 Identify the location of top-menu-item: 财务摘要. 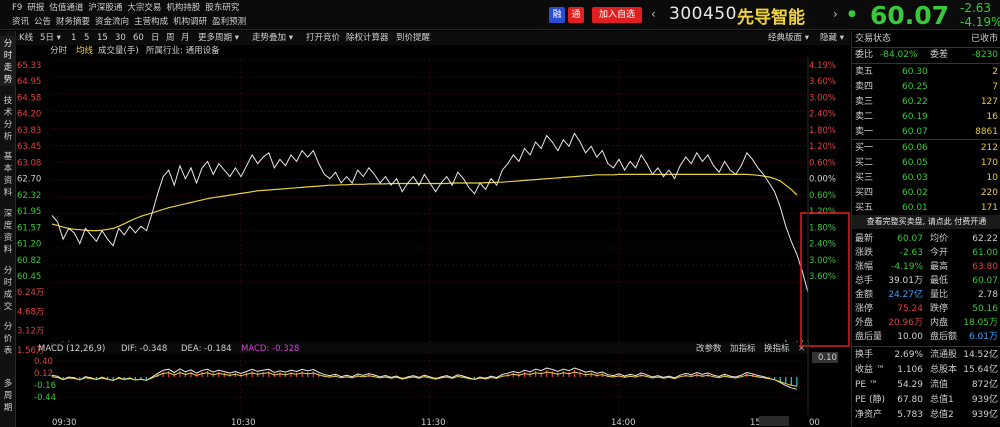
(75, 22).